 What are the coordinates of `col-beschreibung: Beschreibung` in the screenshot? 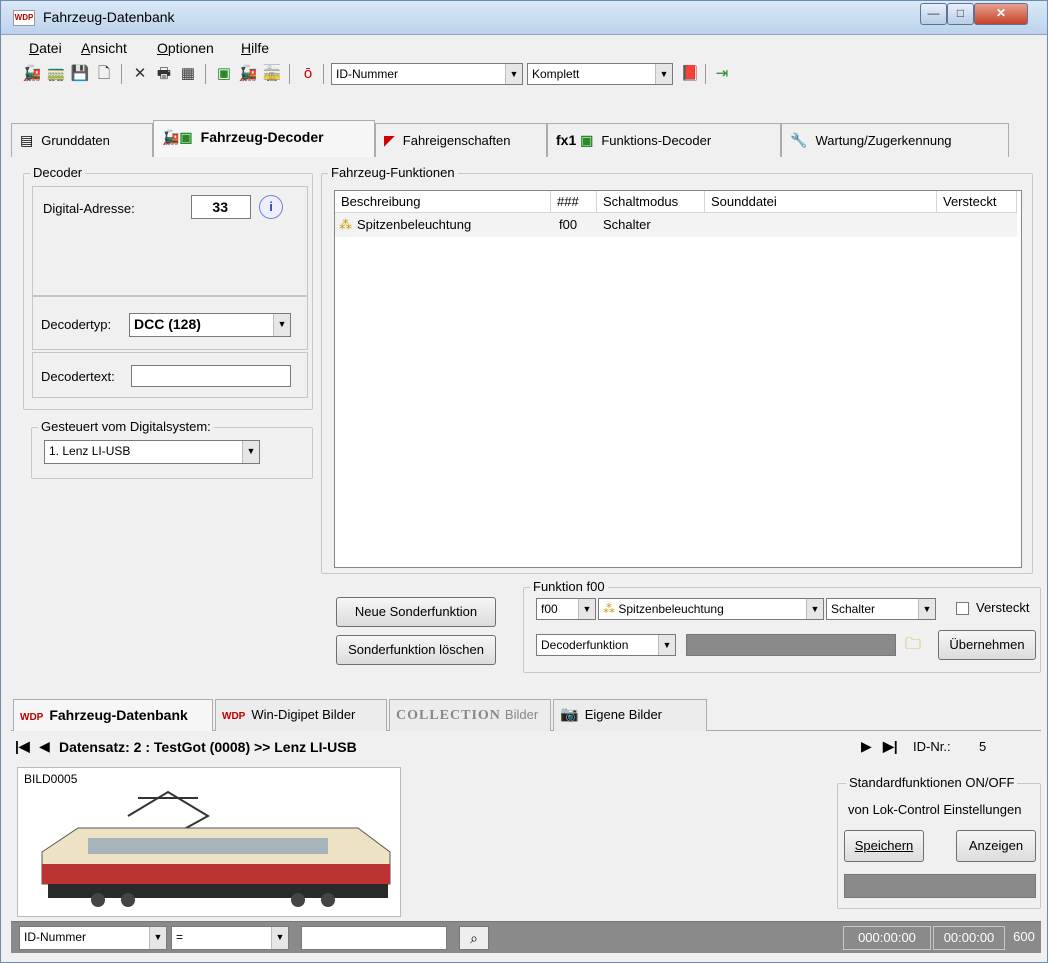 It's located at (443, 202).